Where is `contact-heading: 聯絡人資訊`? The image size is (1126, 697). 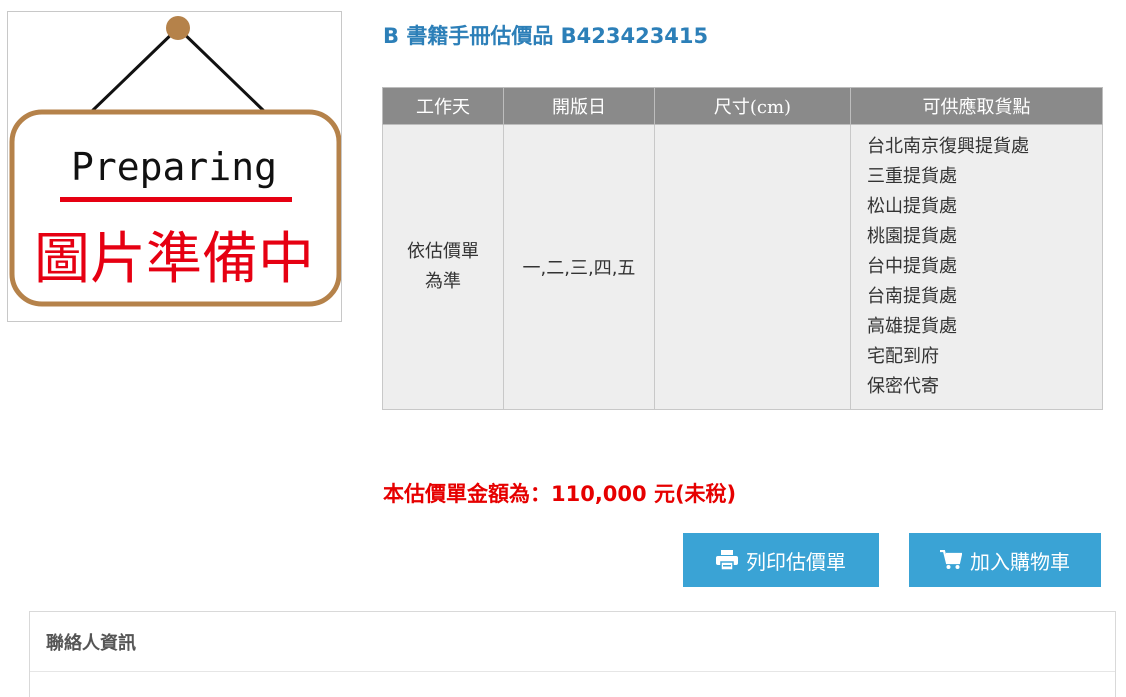 contact-heading: 聯絡人資訊 is located at coordinates (572, 642).